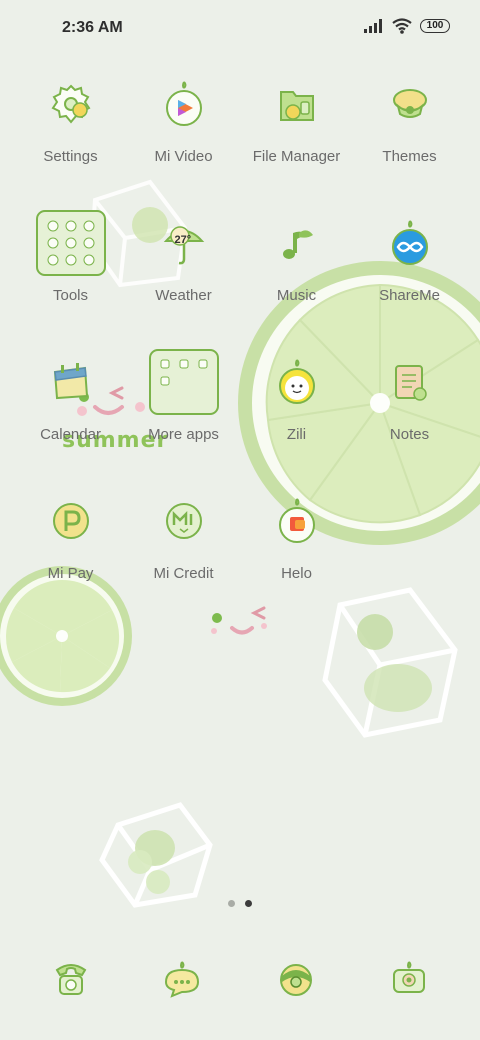  I want to click on smiley-face-center, so click(239, 620).